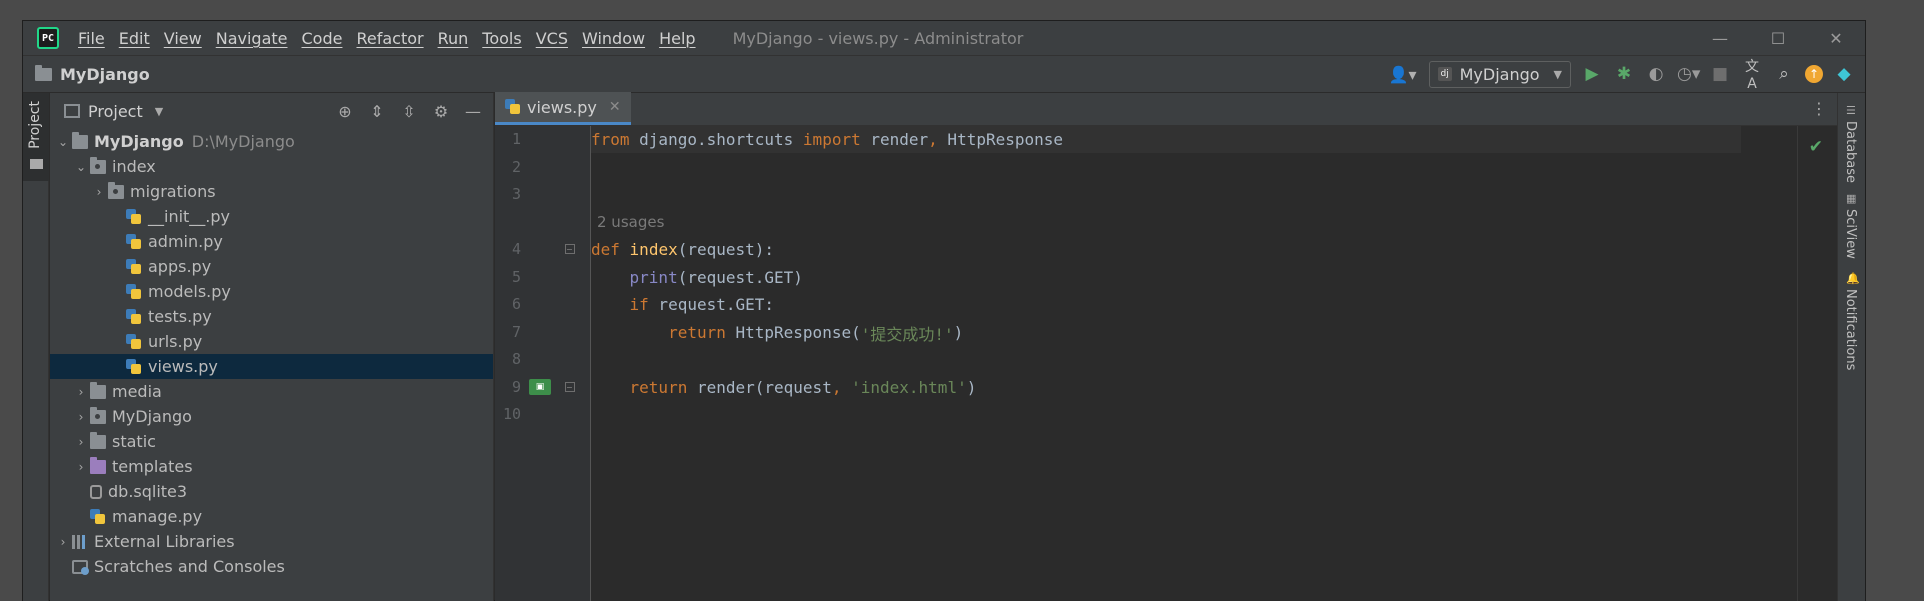 Image resolution: width=1924 pixels, height=601 pixels. I want to click on locate-file-icon: ⊕, so click(345, 111).